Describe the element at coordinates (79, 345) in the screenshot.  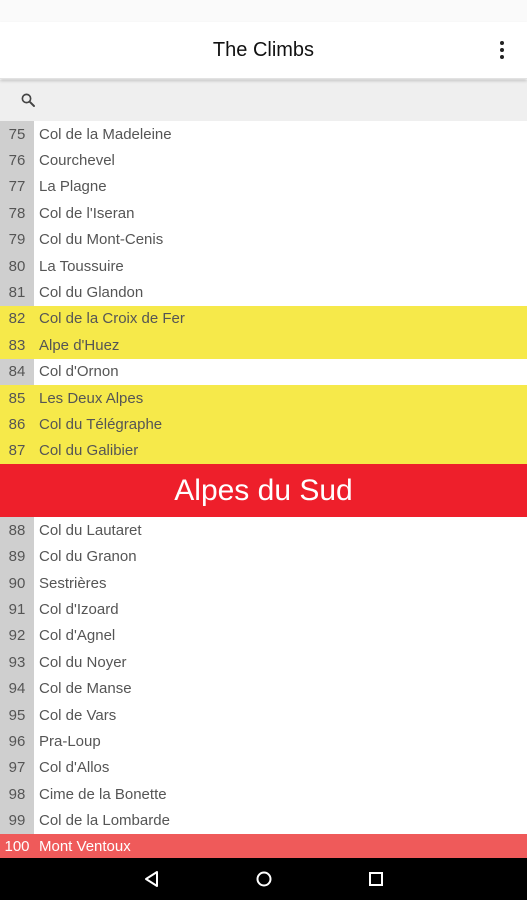
I see `climb-name: Alpe d'Huez` at that location.